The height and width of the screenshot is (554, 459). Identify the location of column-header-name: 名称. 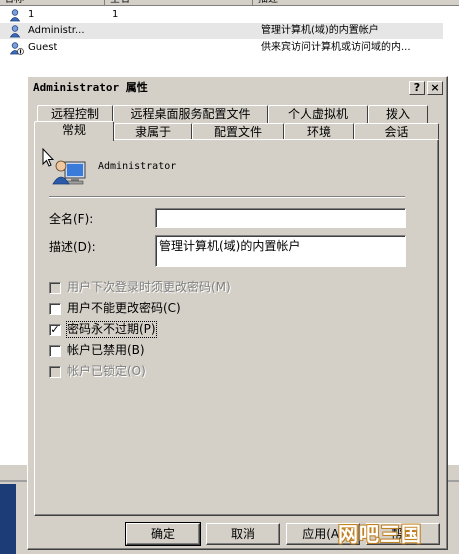
(14, 2).